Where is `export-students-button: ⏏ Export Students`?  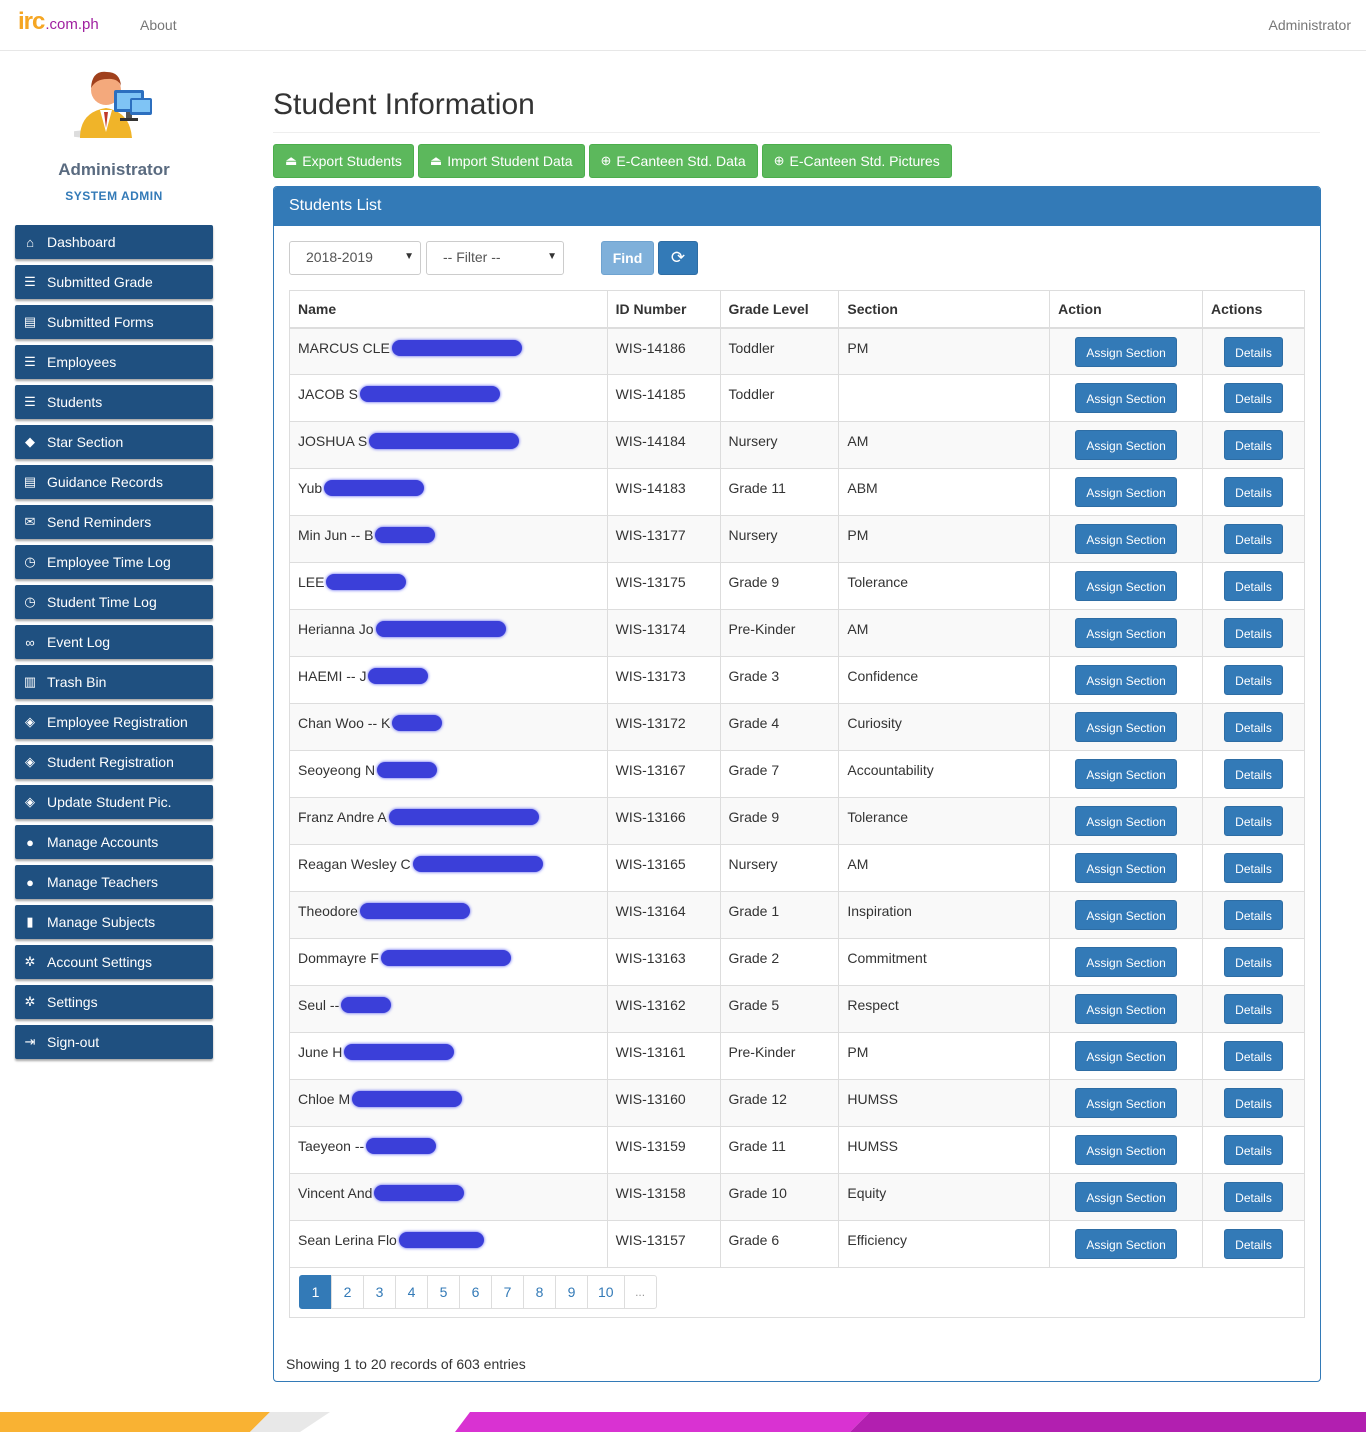 export-students-button: ⏏ Export Students is located at coordinates (343, 161).